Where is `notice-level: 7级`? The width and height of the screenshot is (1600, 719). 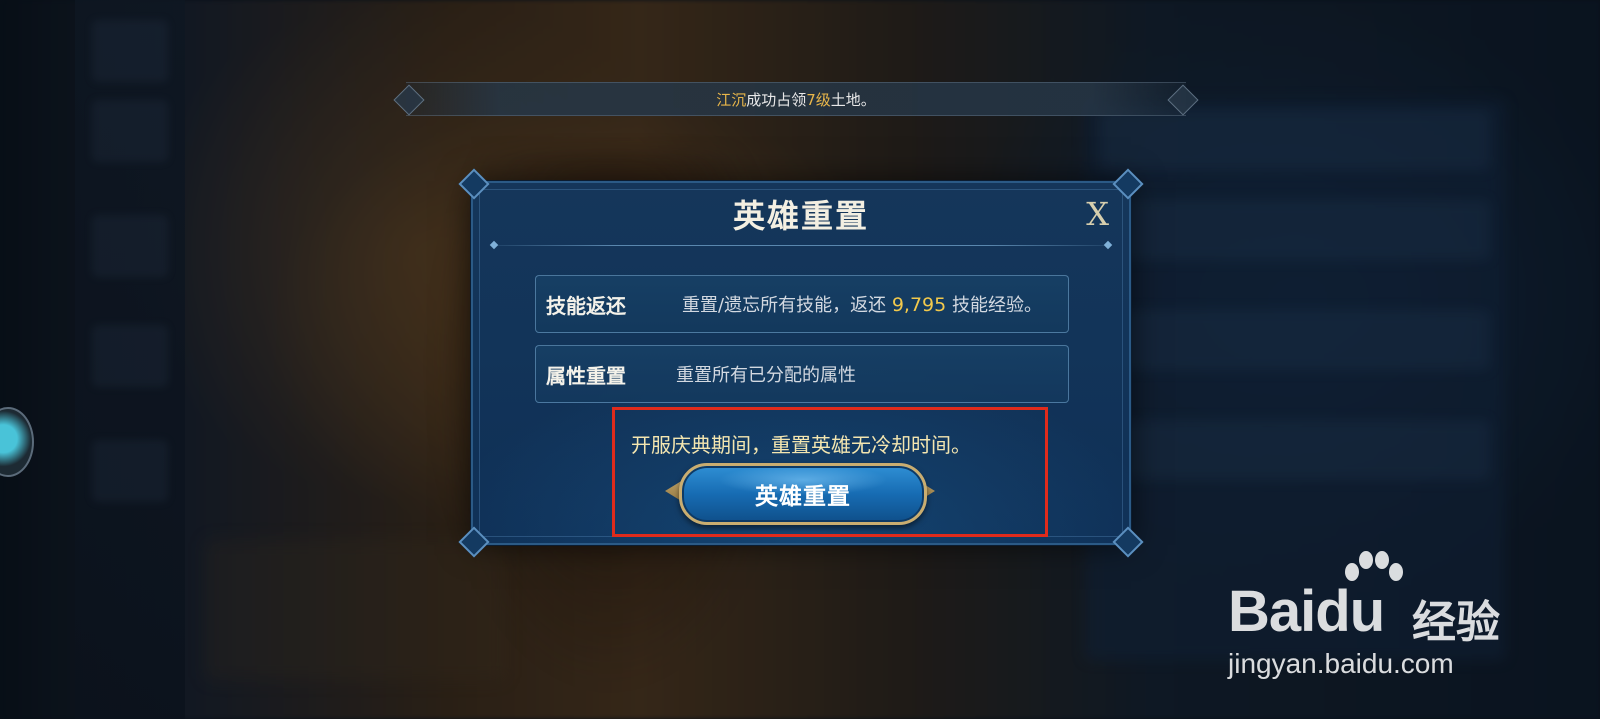 notice-level: 7级 is located at coordinates (818, 99).